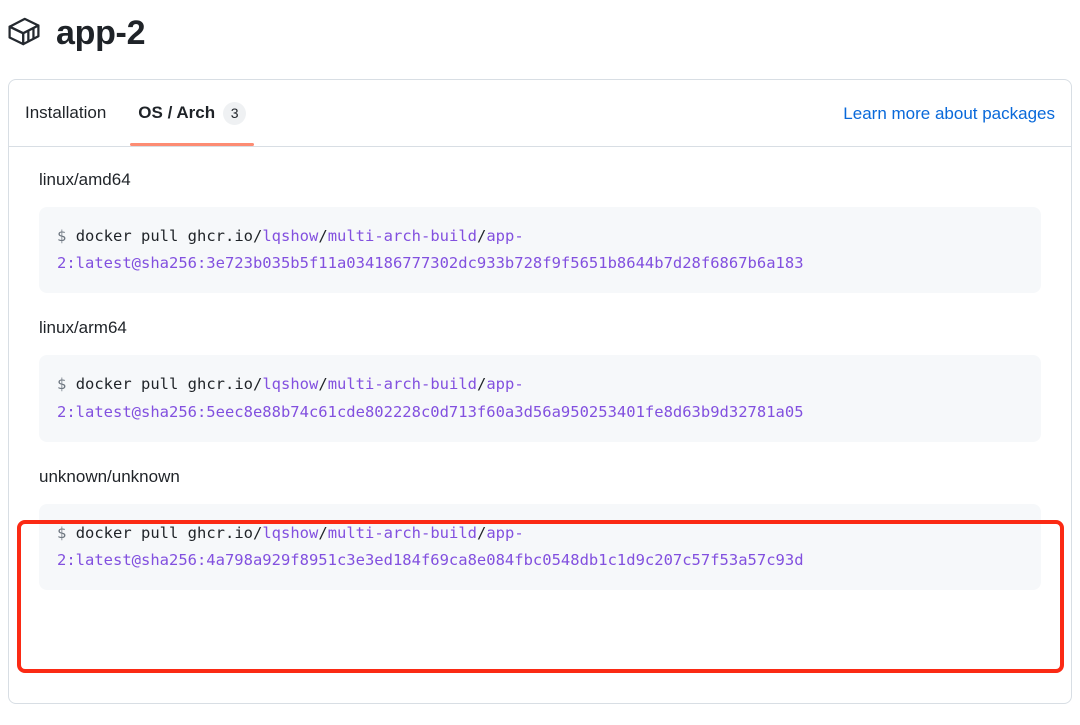 The width and height of the screenshot is (1080, 725). I want to click on tab-list: Installation OS / Arch 3, so click(135, 113).